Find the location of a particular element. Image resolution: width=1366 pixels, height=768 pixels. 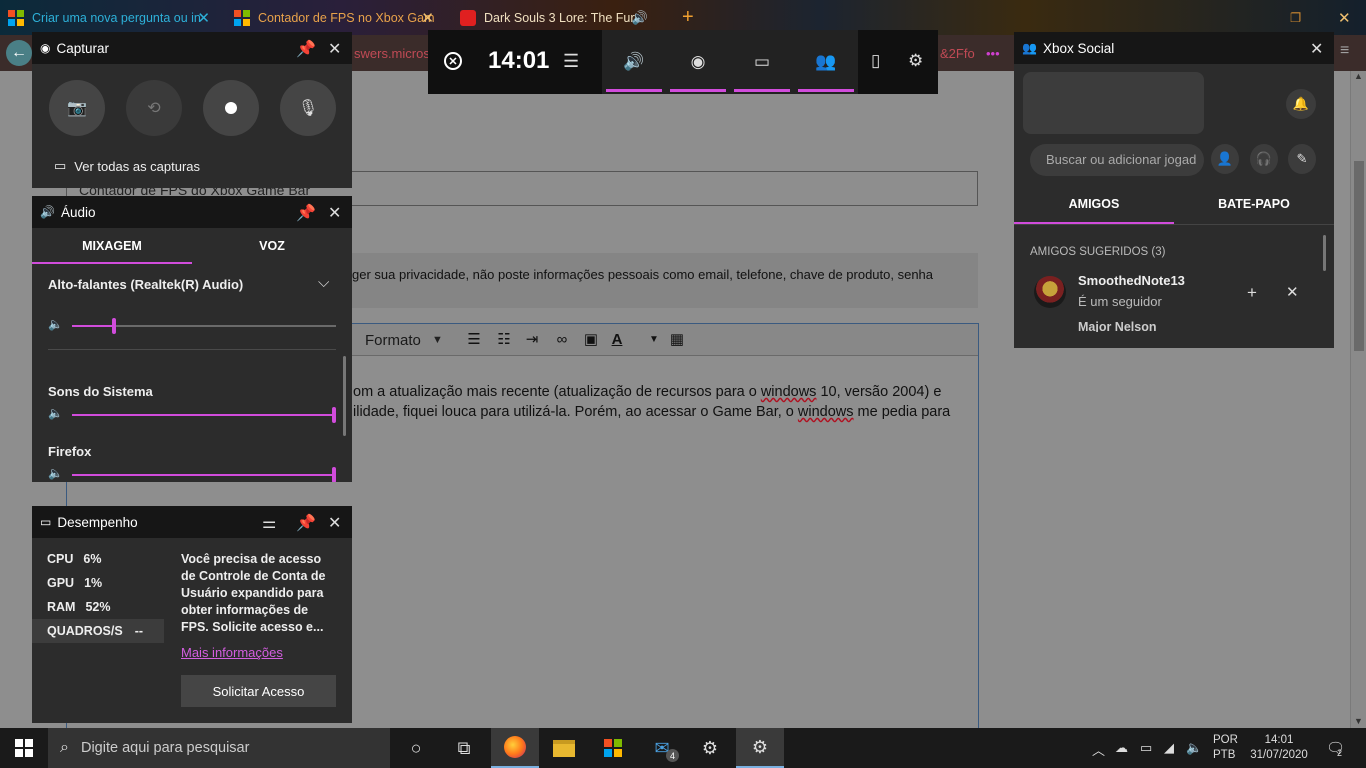

mail-icon: ✉ 4 is located at coordinates (662, 748).